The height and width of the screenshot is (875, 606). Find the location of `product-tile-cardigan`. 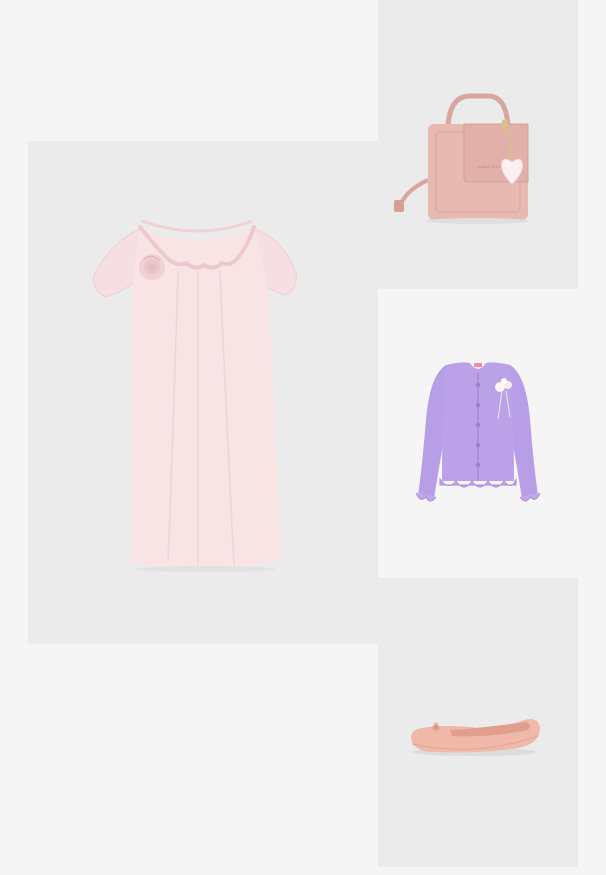

product-tile-cardigan is located at coordinates (478, 433).